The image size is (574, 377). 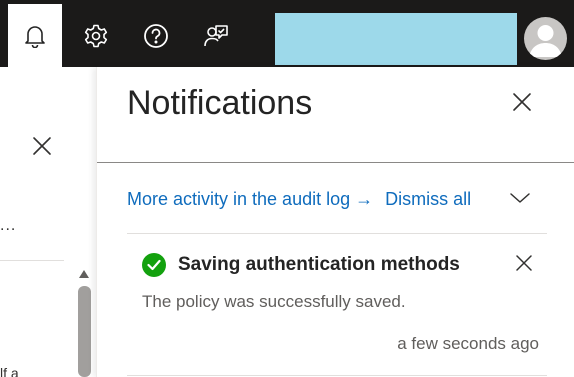 What do you see at coordinates (48, 222) in the screenshot?
I see `background-pane: ... lf a` at bounding box center [48, 222].